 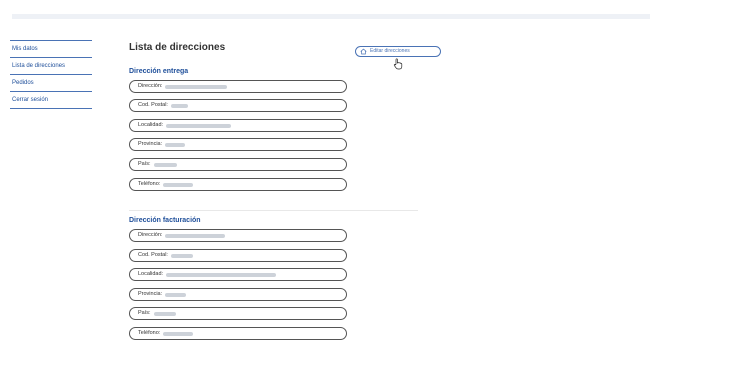 What do you see at coordinates (177, 47) in the screenshot?
I see `page-title: Lista de direcciones` at bounding box center [177, 47].